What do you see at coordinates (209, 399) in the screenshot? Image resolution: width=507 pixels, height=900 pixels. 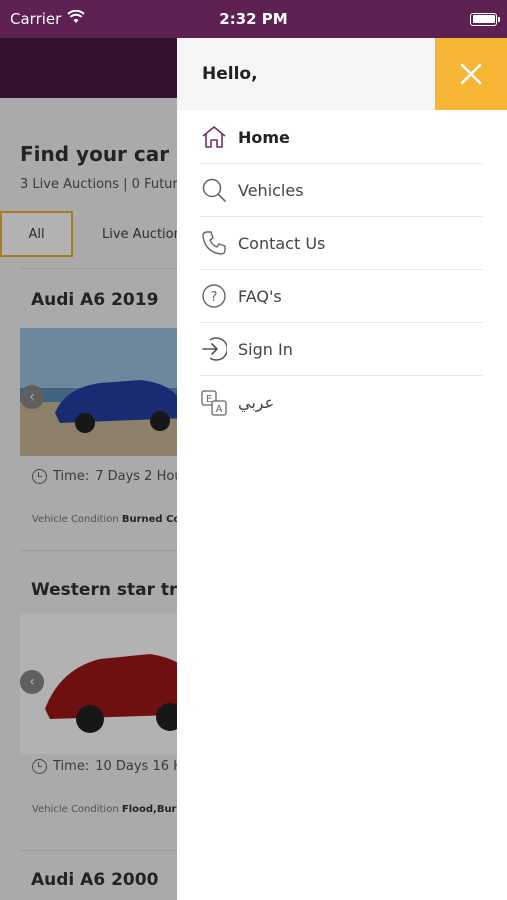 I see `svg-text: E` at bounding box center [209, 399].